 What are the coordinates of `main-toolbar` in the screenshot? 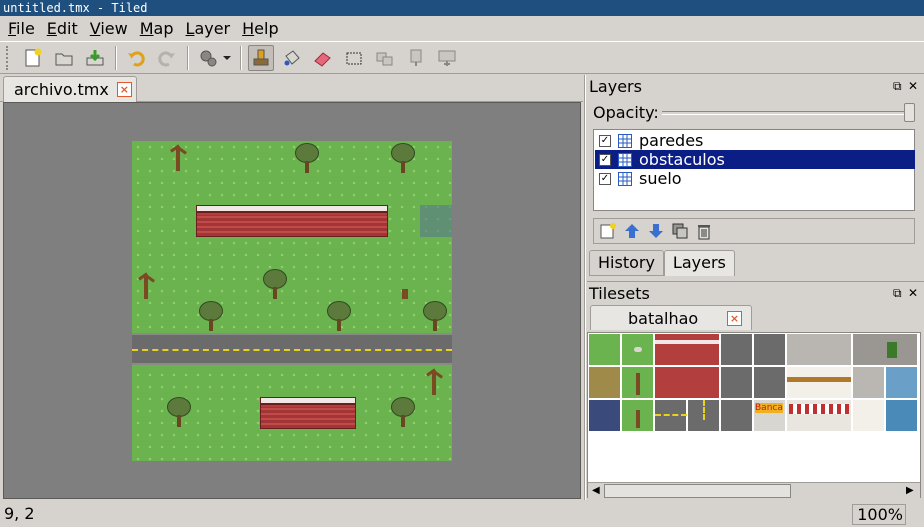 It's located at (462, 57).